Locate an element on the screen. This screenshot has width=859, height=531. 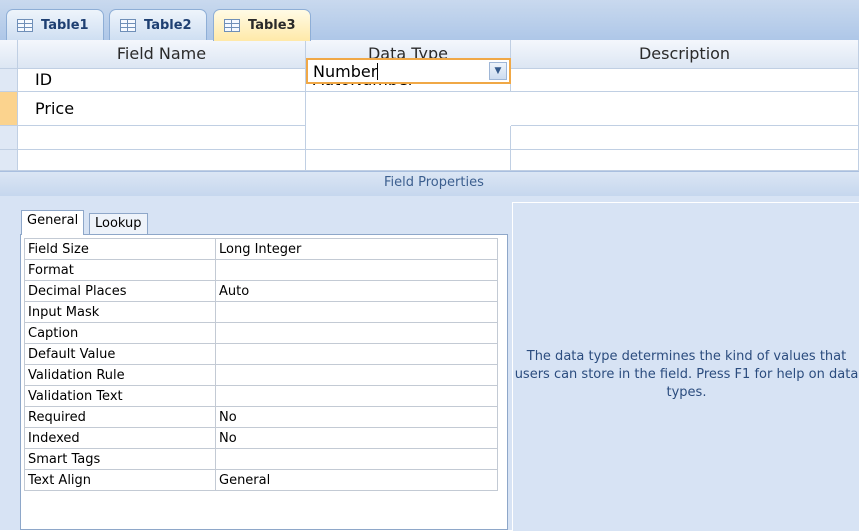
property-row: Default Value is located at coordinates (261, 354).